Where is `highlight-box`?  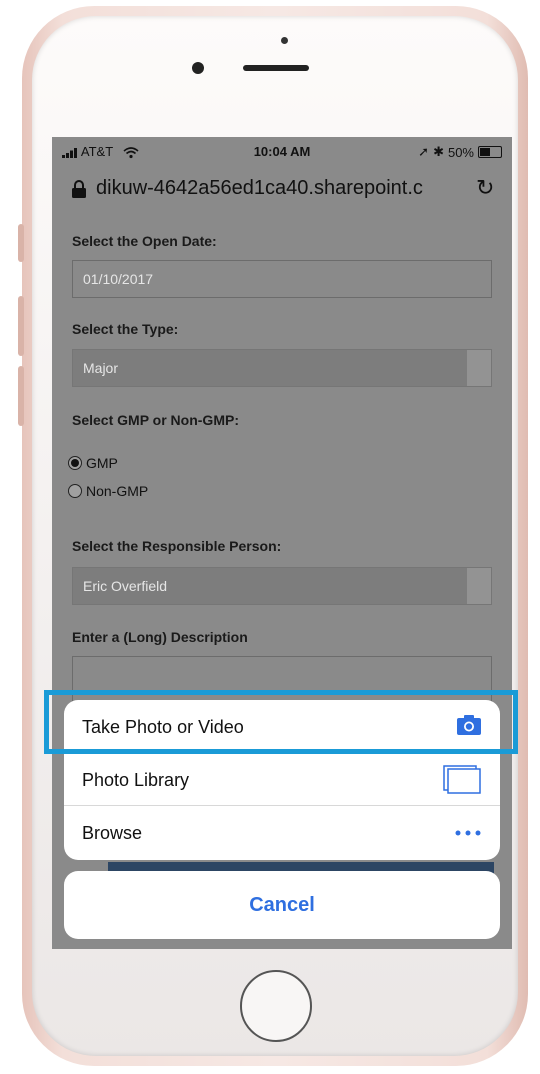 highlight-box is located at coordinates (281, 722).